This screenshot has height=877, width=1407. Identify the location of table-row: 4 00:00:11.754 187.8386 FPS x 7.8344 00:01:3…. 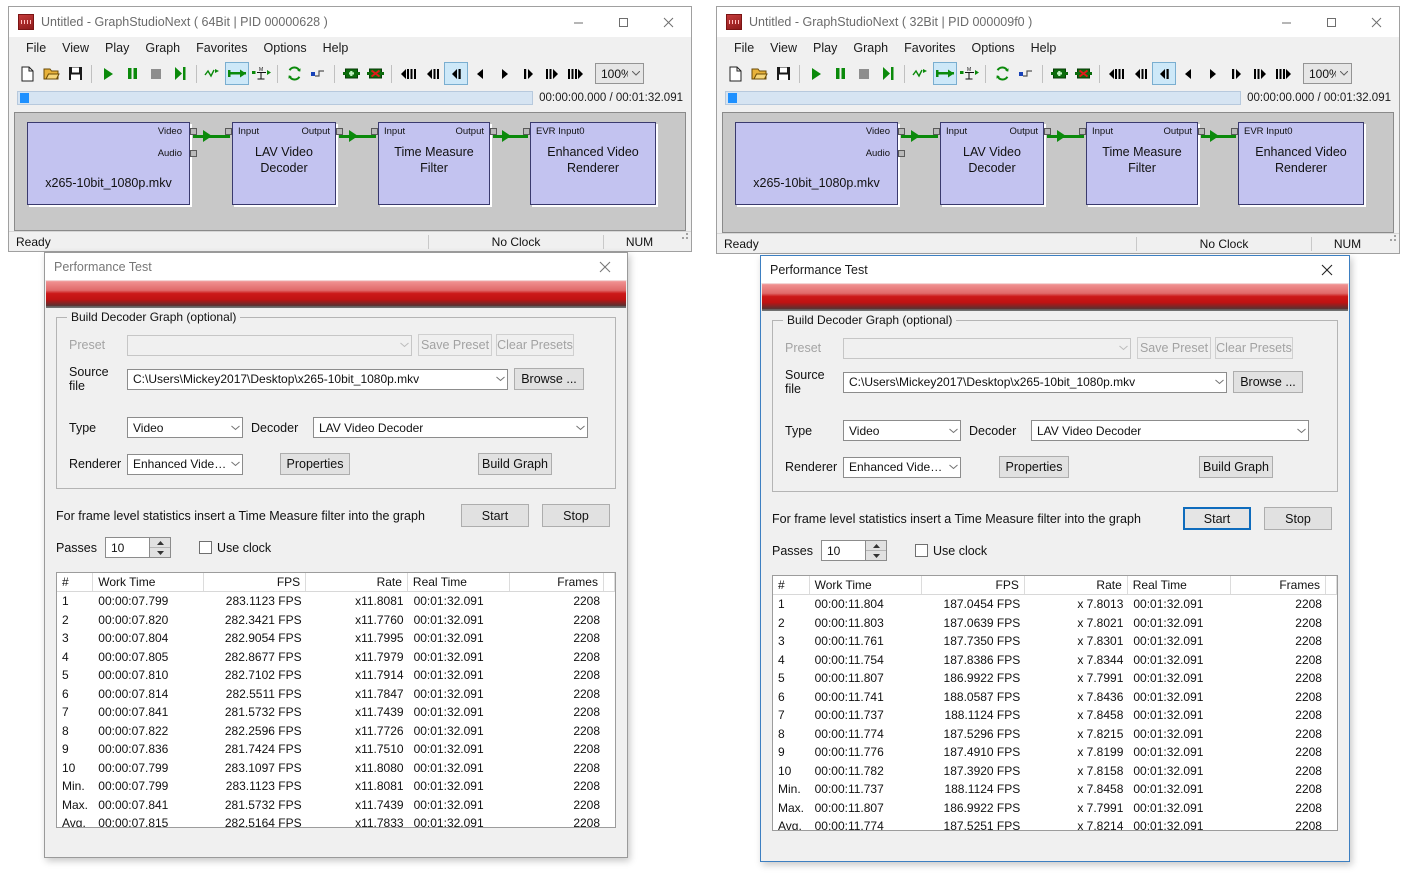
(1055, 660).